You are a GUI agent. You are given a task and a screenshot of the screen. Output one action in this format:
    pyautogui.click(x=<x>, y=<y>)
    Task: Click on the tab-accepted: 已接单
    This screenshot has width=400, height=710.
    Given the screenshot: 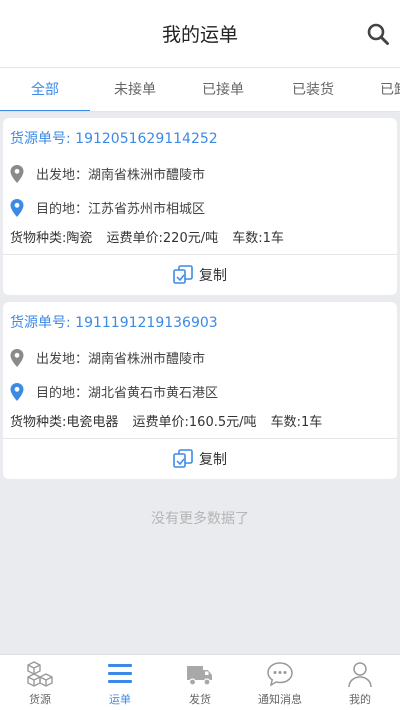 What is the action you would take?
    pyautogui.click(x=223, y=89)
    